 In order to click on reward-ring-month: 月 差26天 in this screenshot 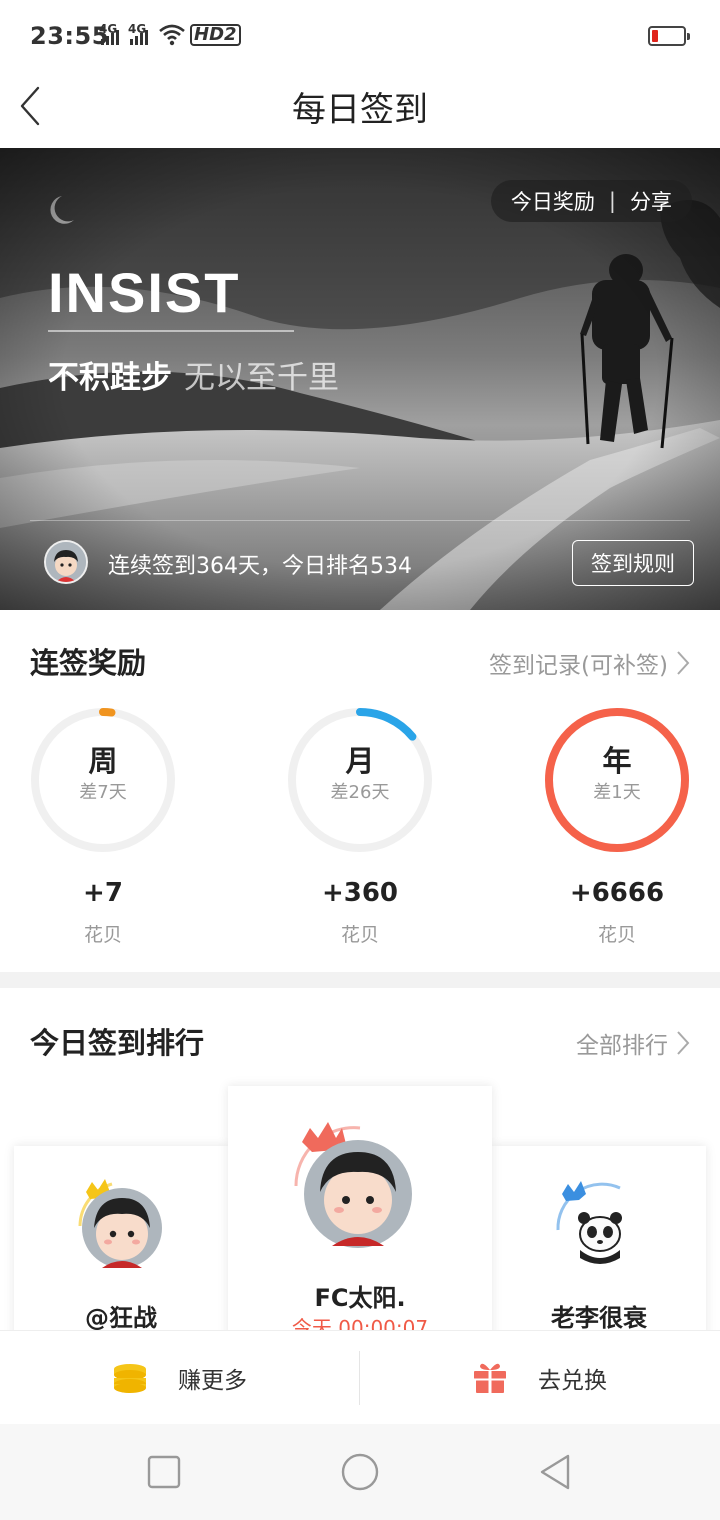, I will do `click(360, 780)`.